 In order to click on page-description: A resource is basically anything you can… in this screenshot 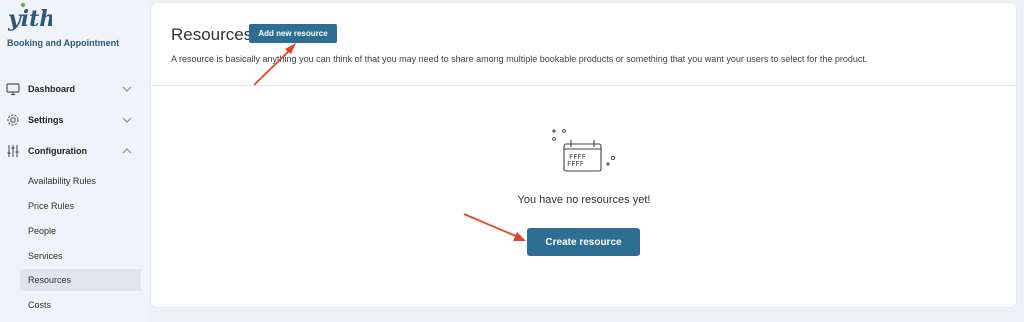, I will do `click(519, 59)`.